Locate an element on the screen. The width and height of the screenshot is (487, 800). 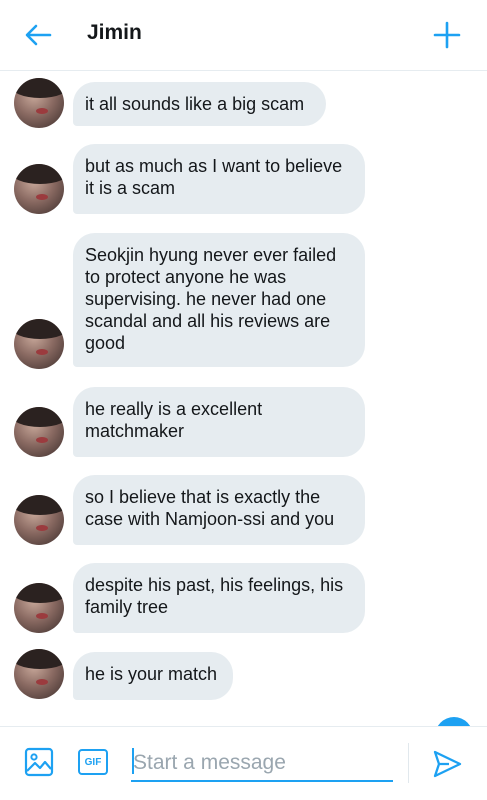
conversation-header: Jimin is located at coordinates (243, 35).